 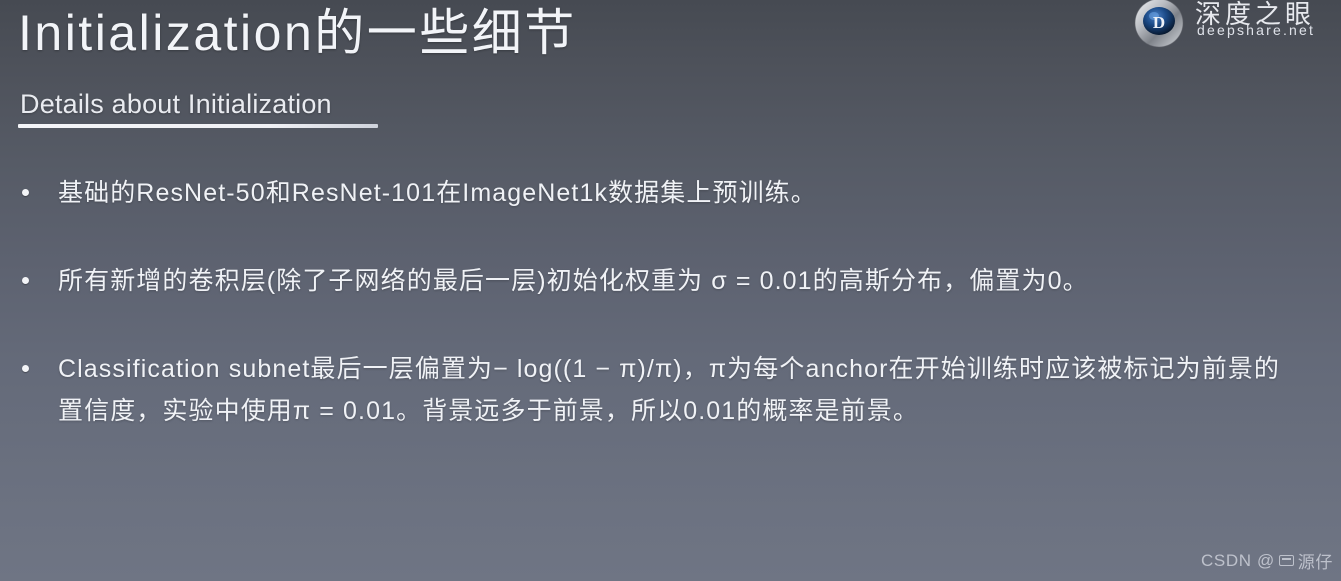 What do you see at coordinates (198, 126) in the screenshot?
I see `title-underline-rule` at bounding box center [198, 126].